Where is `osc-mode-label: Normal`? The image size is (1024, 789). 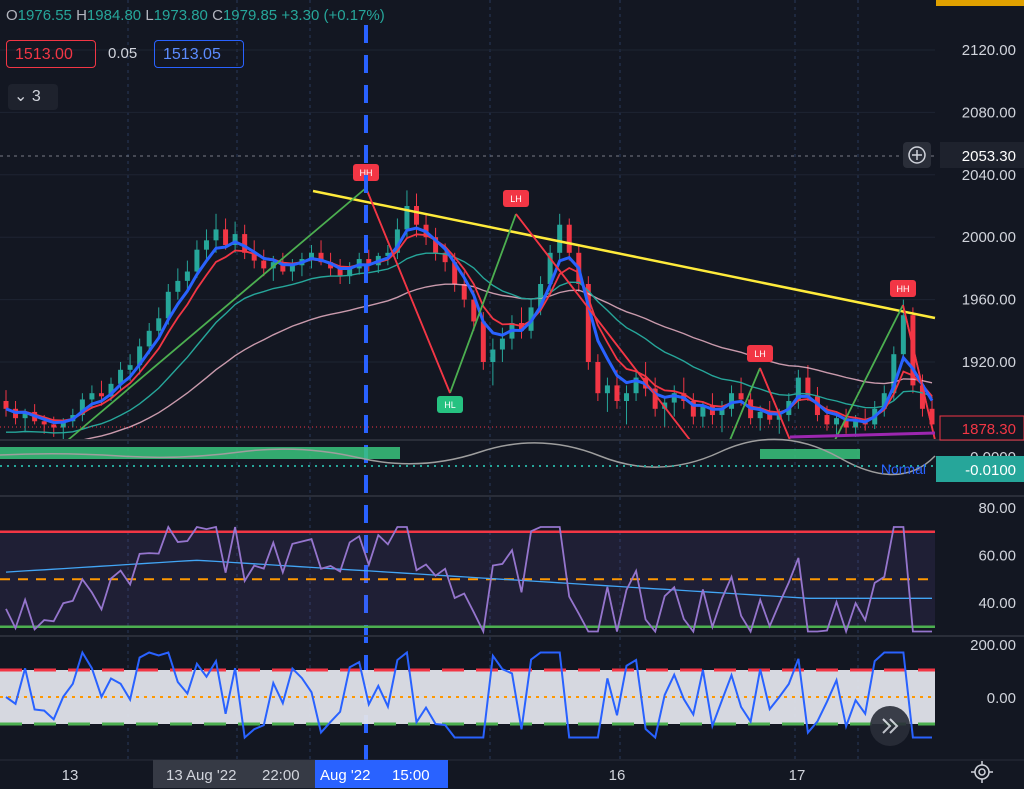 osc-mode-label: Normal is located at coordinates (903, 469).